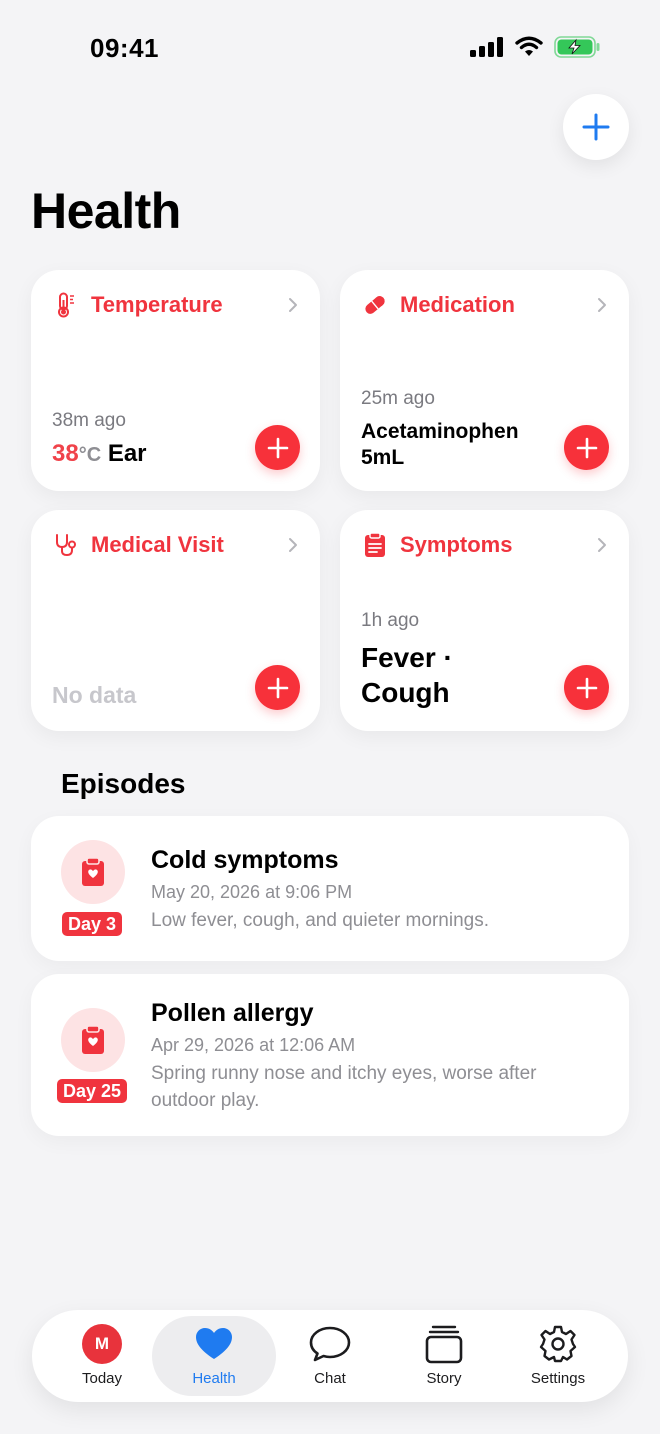 This screenshot has width=660, height=1434. I want to click on stack-icon, so click(444, 1344).